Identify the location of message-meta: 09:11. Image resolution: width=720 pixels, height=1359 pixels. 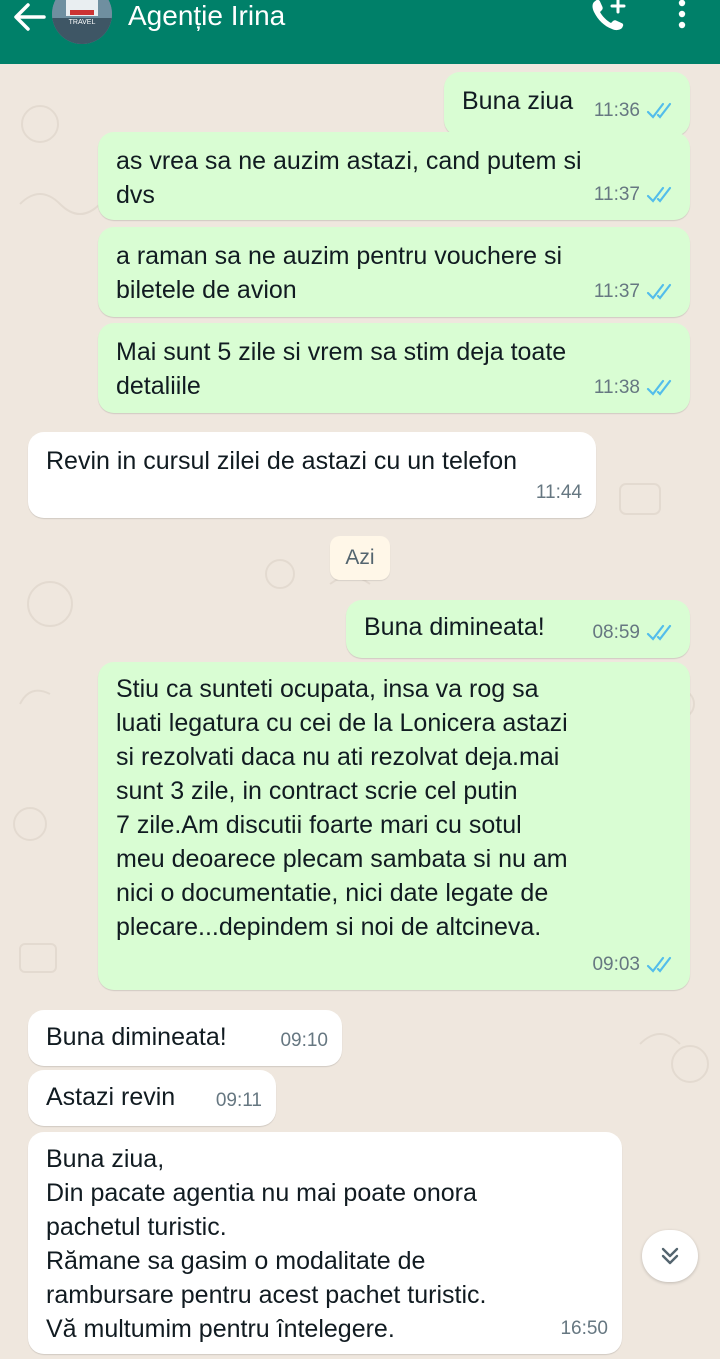
(239, 1101).